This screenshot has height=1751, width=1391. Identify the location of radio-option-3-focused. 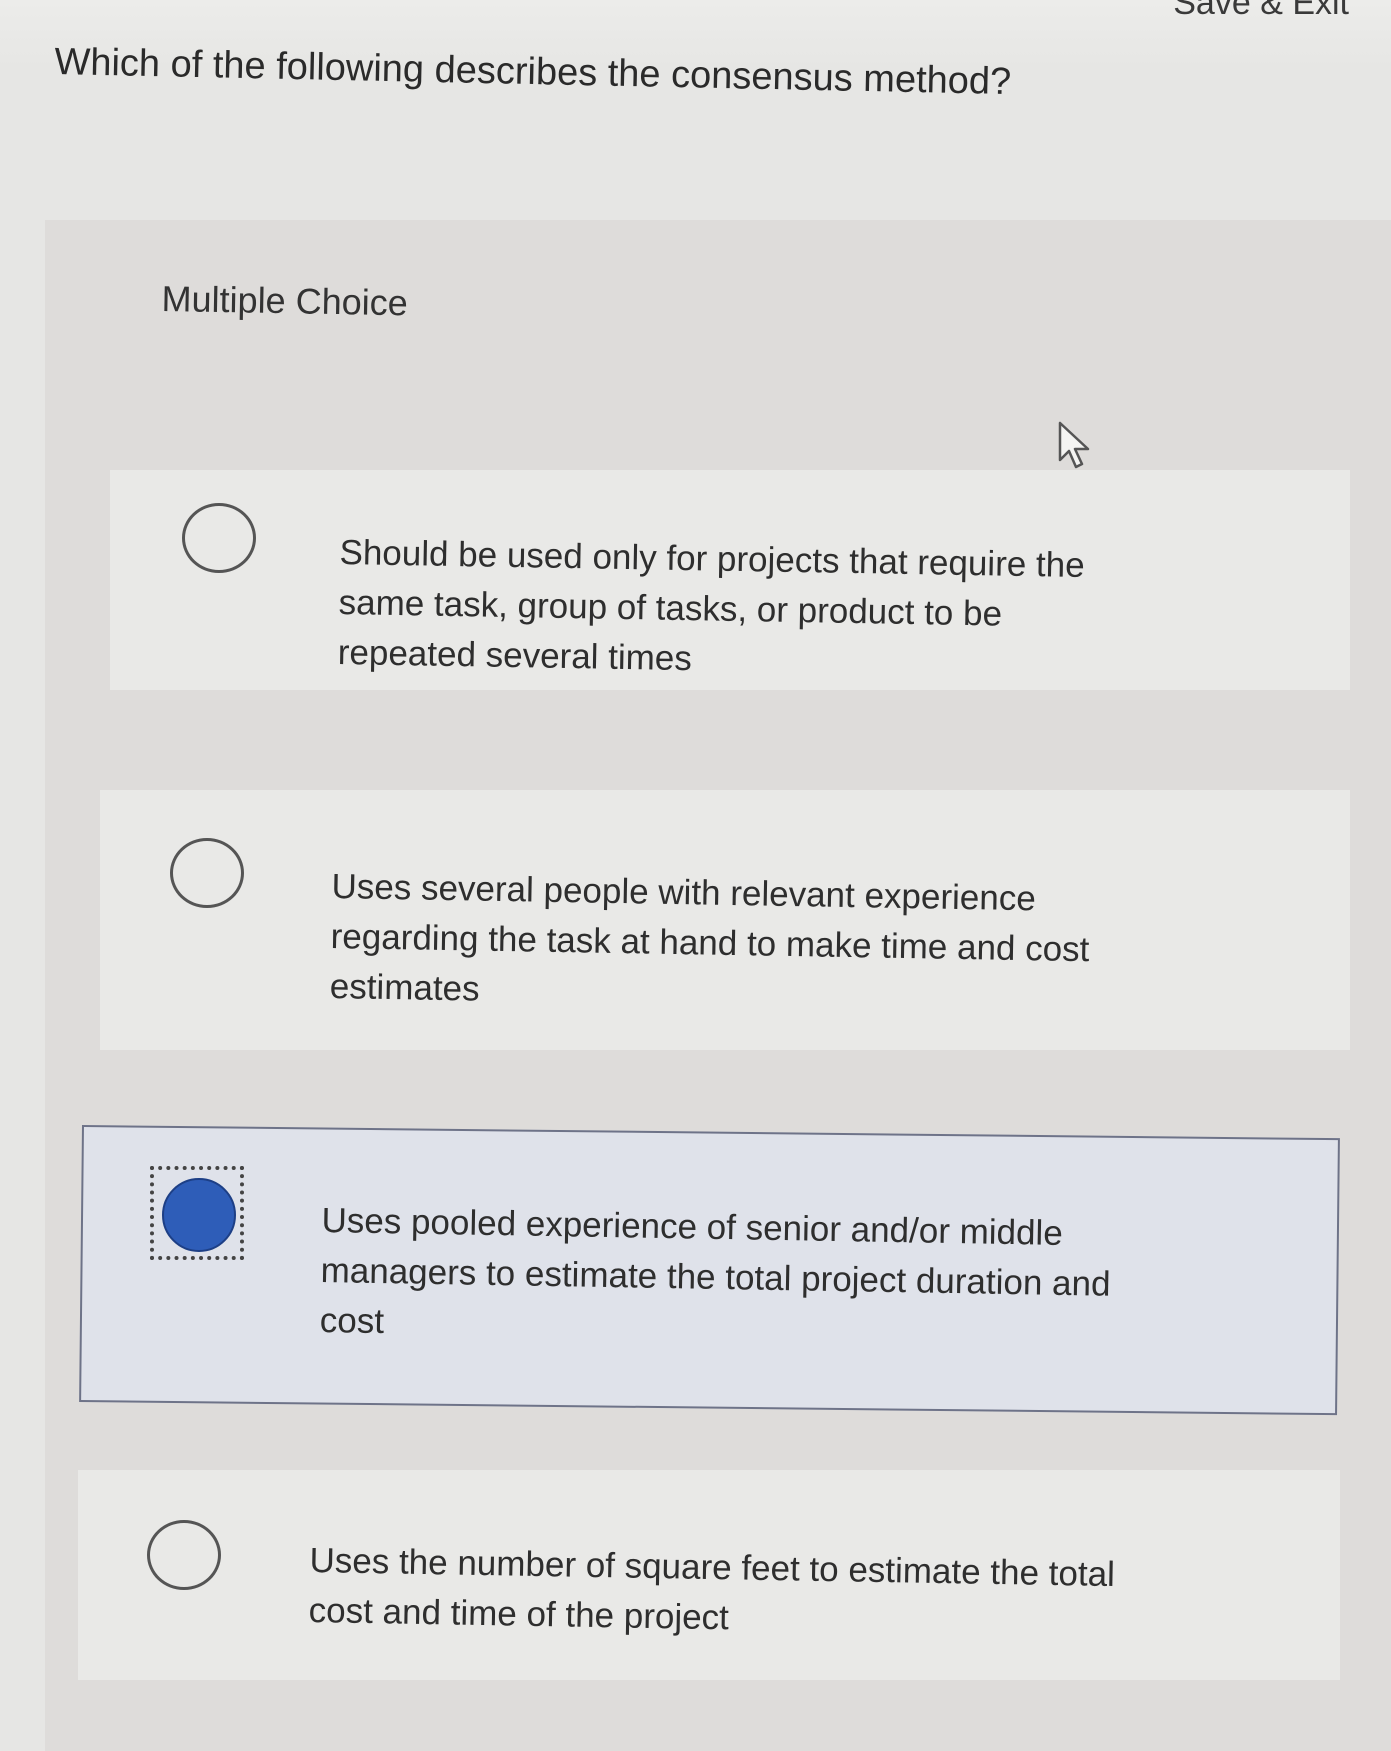
(197, 1213).